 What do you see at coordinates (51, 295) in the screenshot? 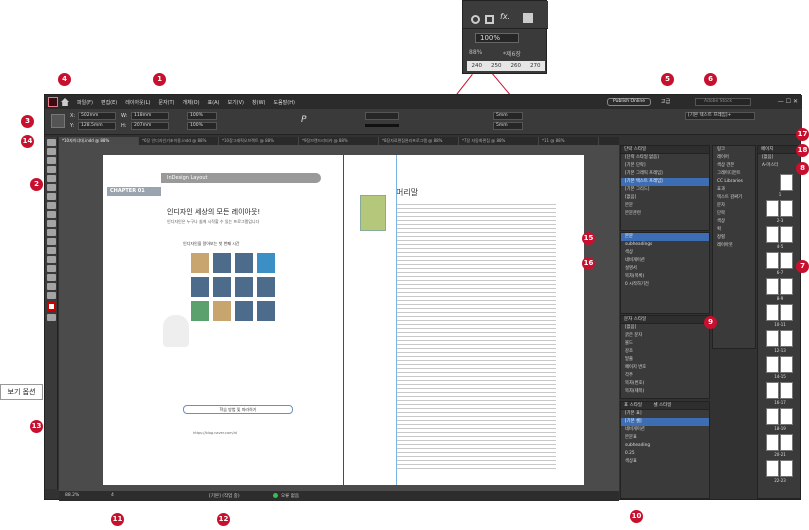
I see `zoom-tool-icon` at bounding box center [51, 295].